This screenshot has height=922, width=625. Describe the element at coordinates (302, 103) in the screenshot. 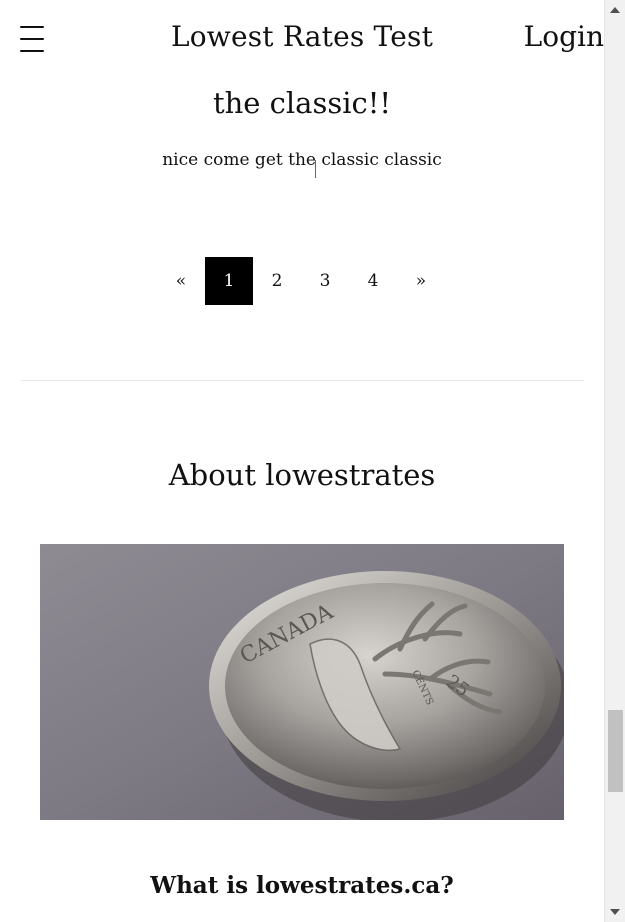

I see `post-title: the classic!!` at that location.